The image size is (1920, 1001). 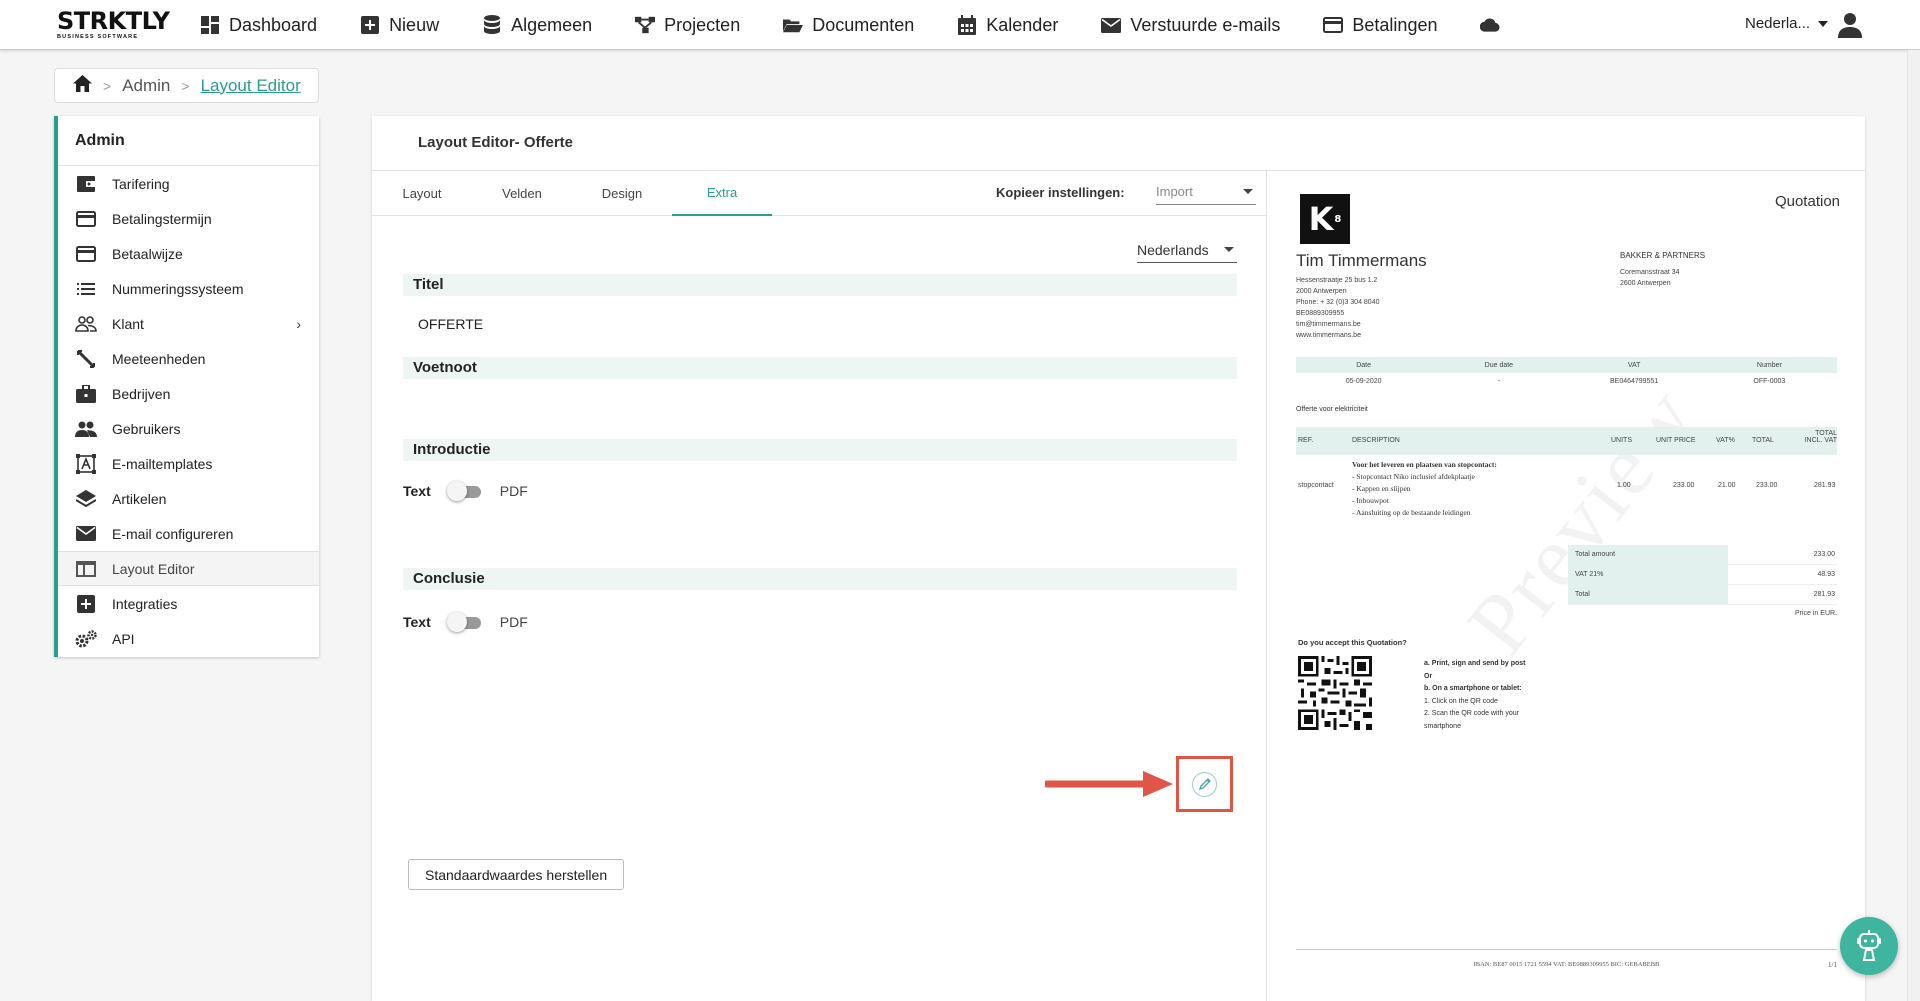 What do you see at coordinates (1338, 302) in the screenshot?
I see `sender-address-line: Phone: + 32 (0)3 304 8040` at bounding box center [1338, 302].